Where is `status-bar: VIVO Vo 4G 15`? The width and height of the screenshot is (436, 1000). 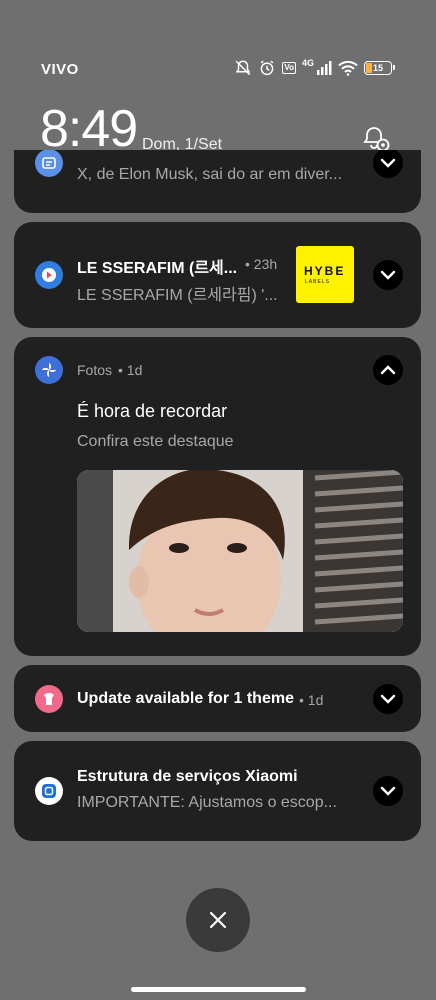
status-bar: VIVO Vo 4G 15 is located at coordinates (218, 69).